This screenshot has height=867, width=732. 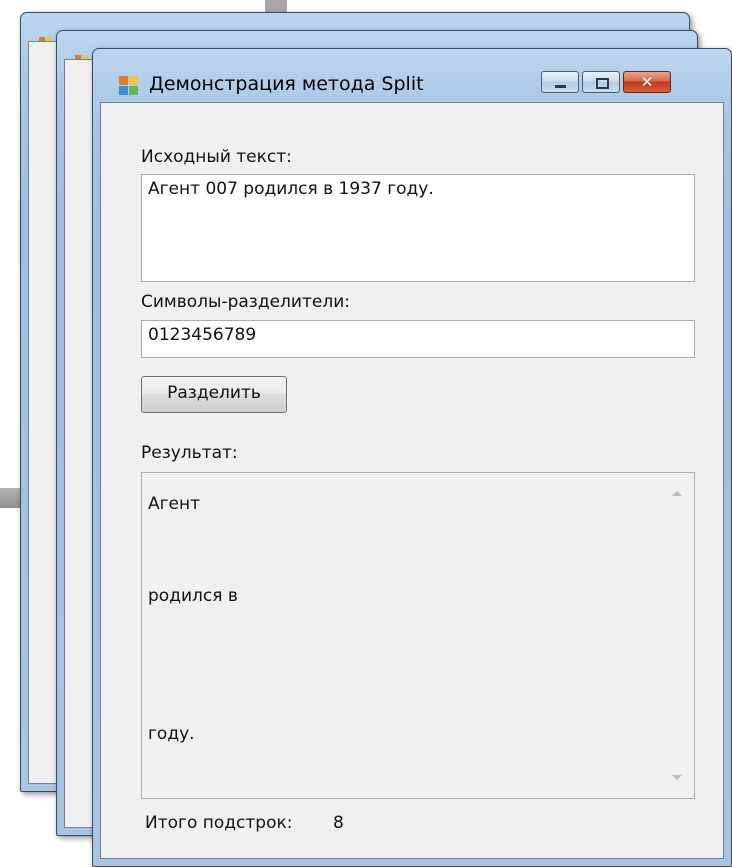 What do you see at coordinates (174, 504) in the screenshot?
I see `result-line: Агент` at bounding box center [174, 504].